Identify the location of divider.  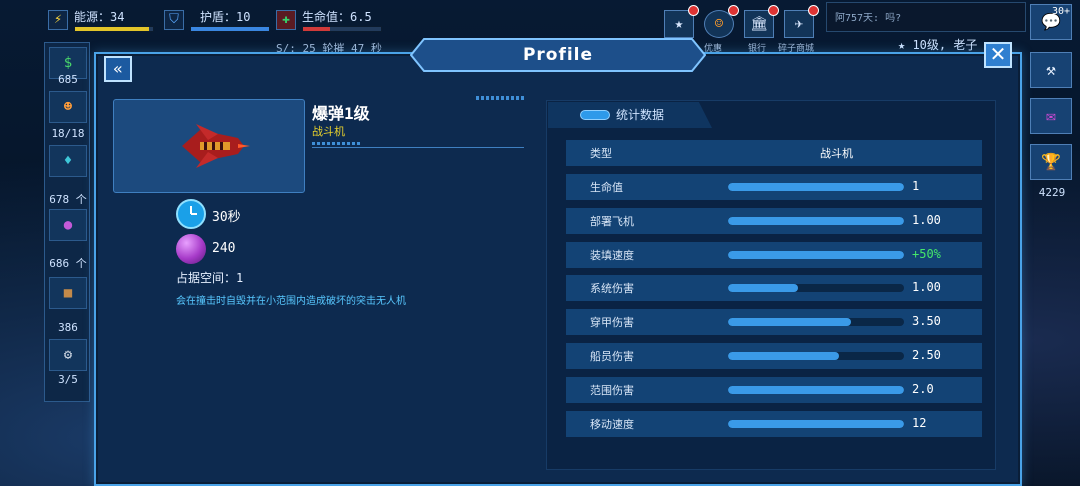
(418, 147).